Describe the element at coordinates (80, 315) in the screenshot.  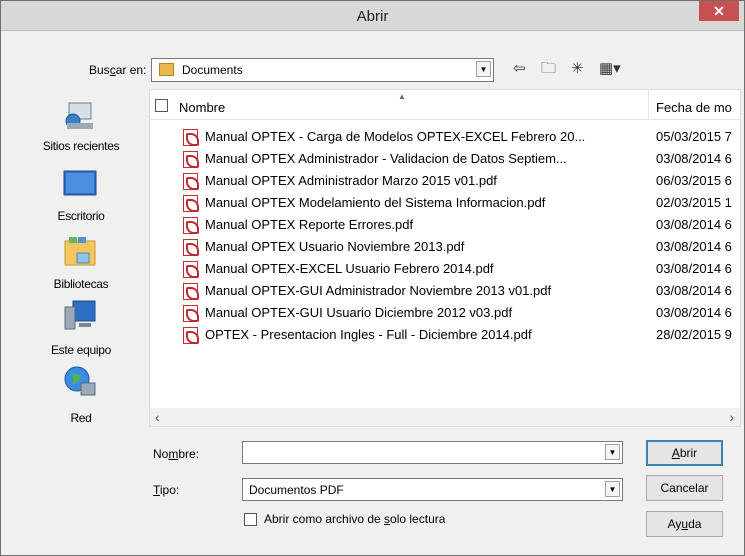
I see `this-pc-icon` at that location.